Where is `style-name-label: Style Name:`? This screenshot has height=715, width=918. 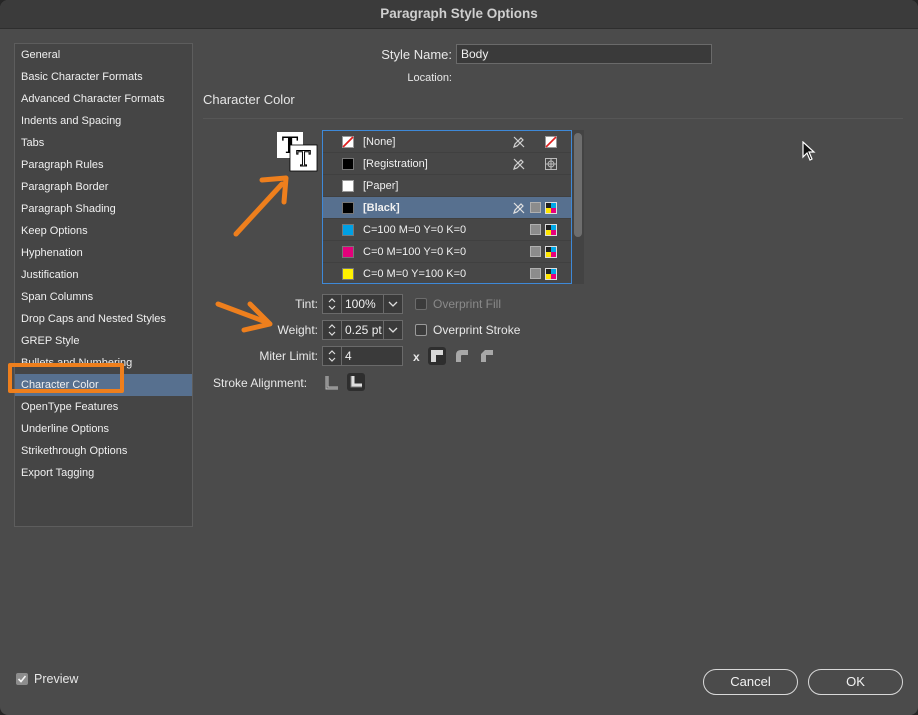 style-name-label: Style Name: is located at coordinates (416, 54).